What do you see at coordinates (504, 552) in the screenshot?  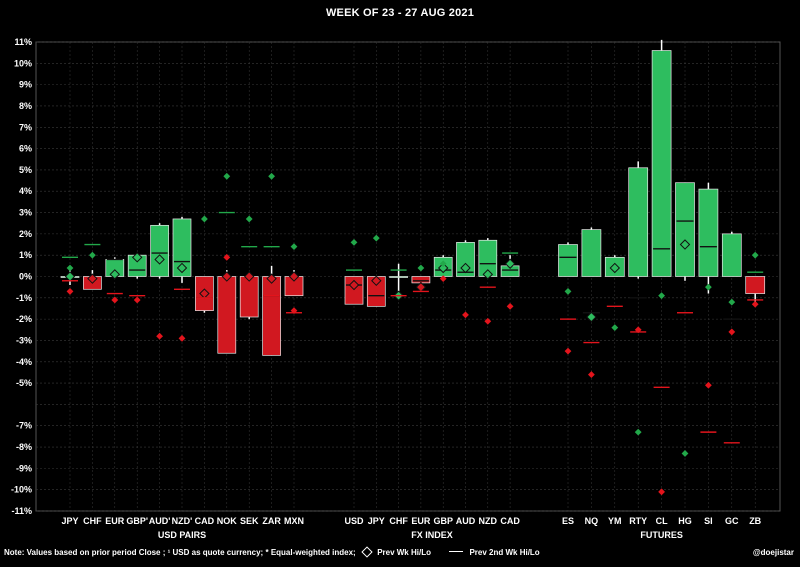 I see `legend-prev-2nd-wk: Prev 2nd Wk Hi/Lo` at bounding box center [504, 552].